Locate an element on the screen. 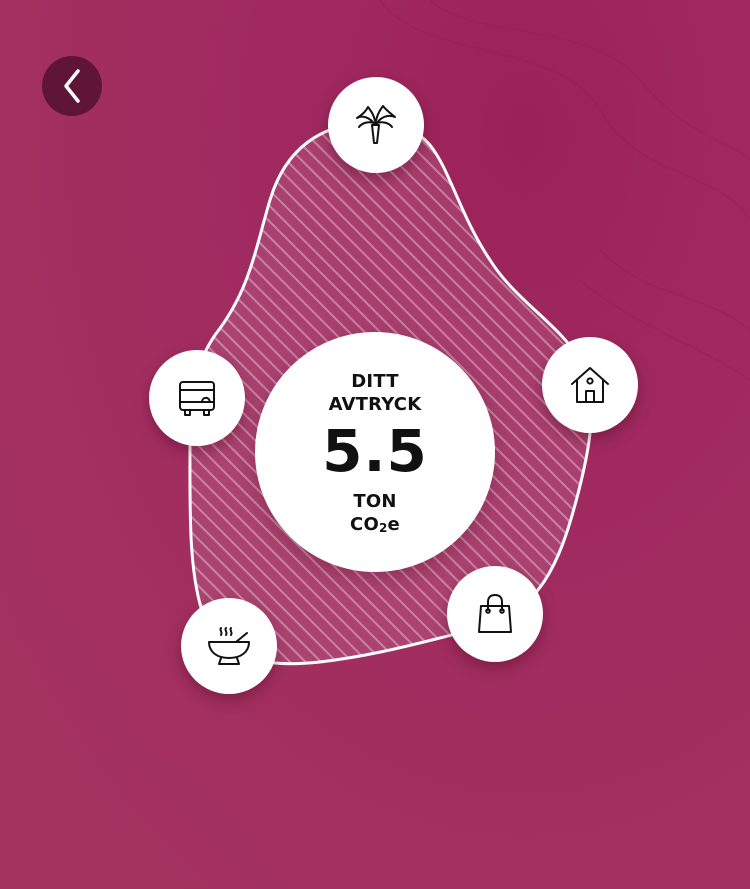  bus-icon is located at coordinates (197, 398).